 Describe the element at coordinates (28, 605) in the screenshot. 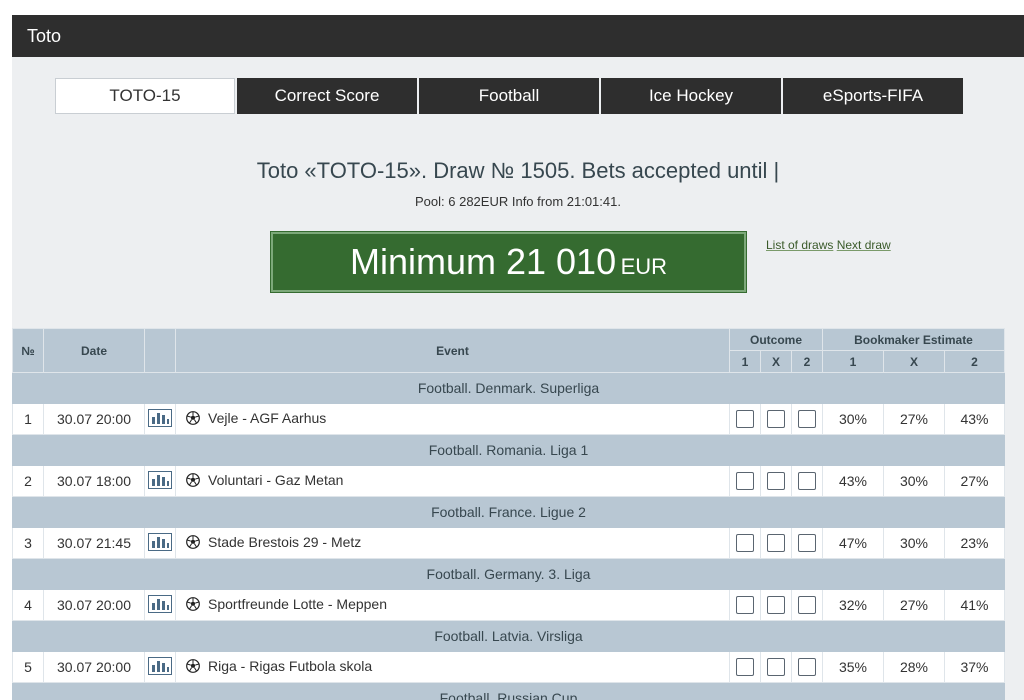

I see `match-number: 4` at that location.